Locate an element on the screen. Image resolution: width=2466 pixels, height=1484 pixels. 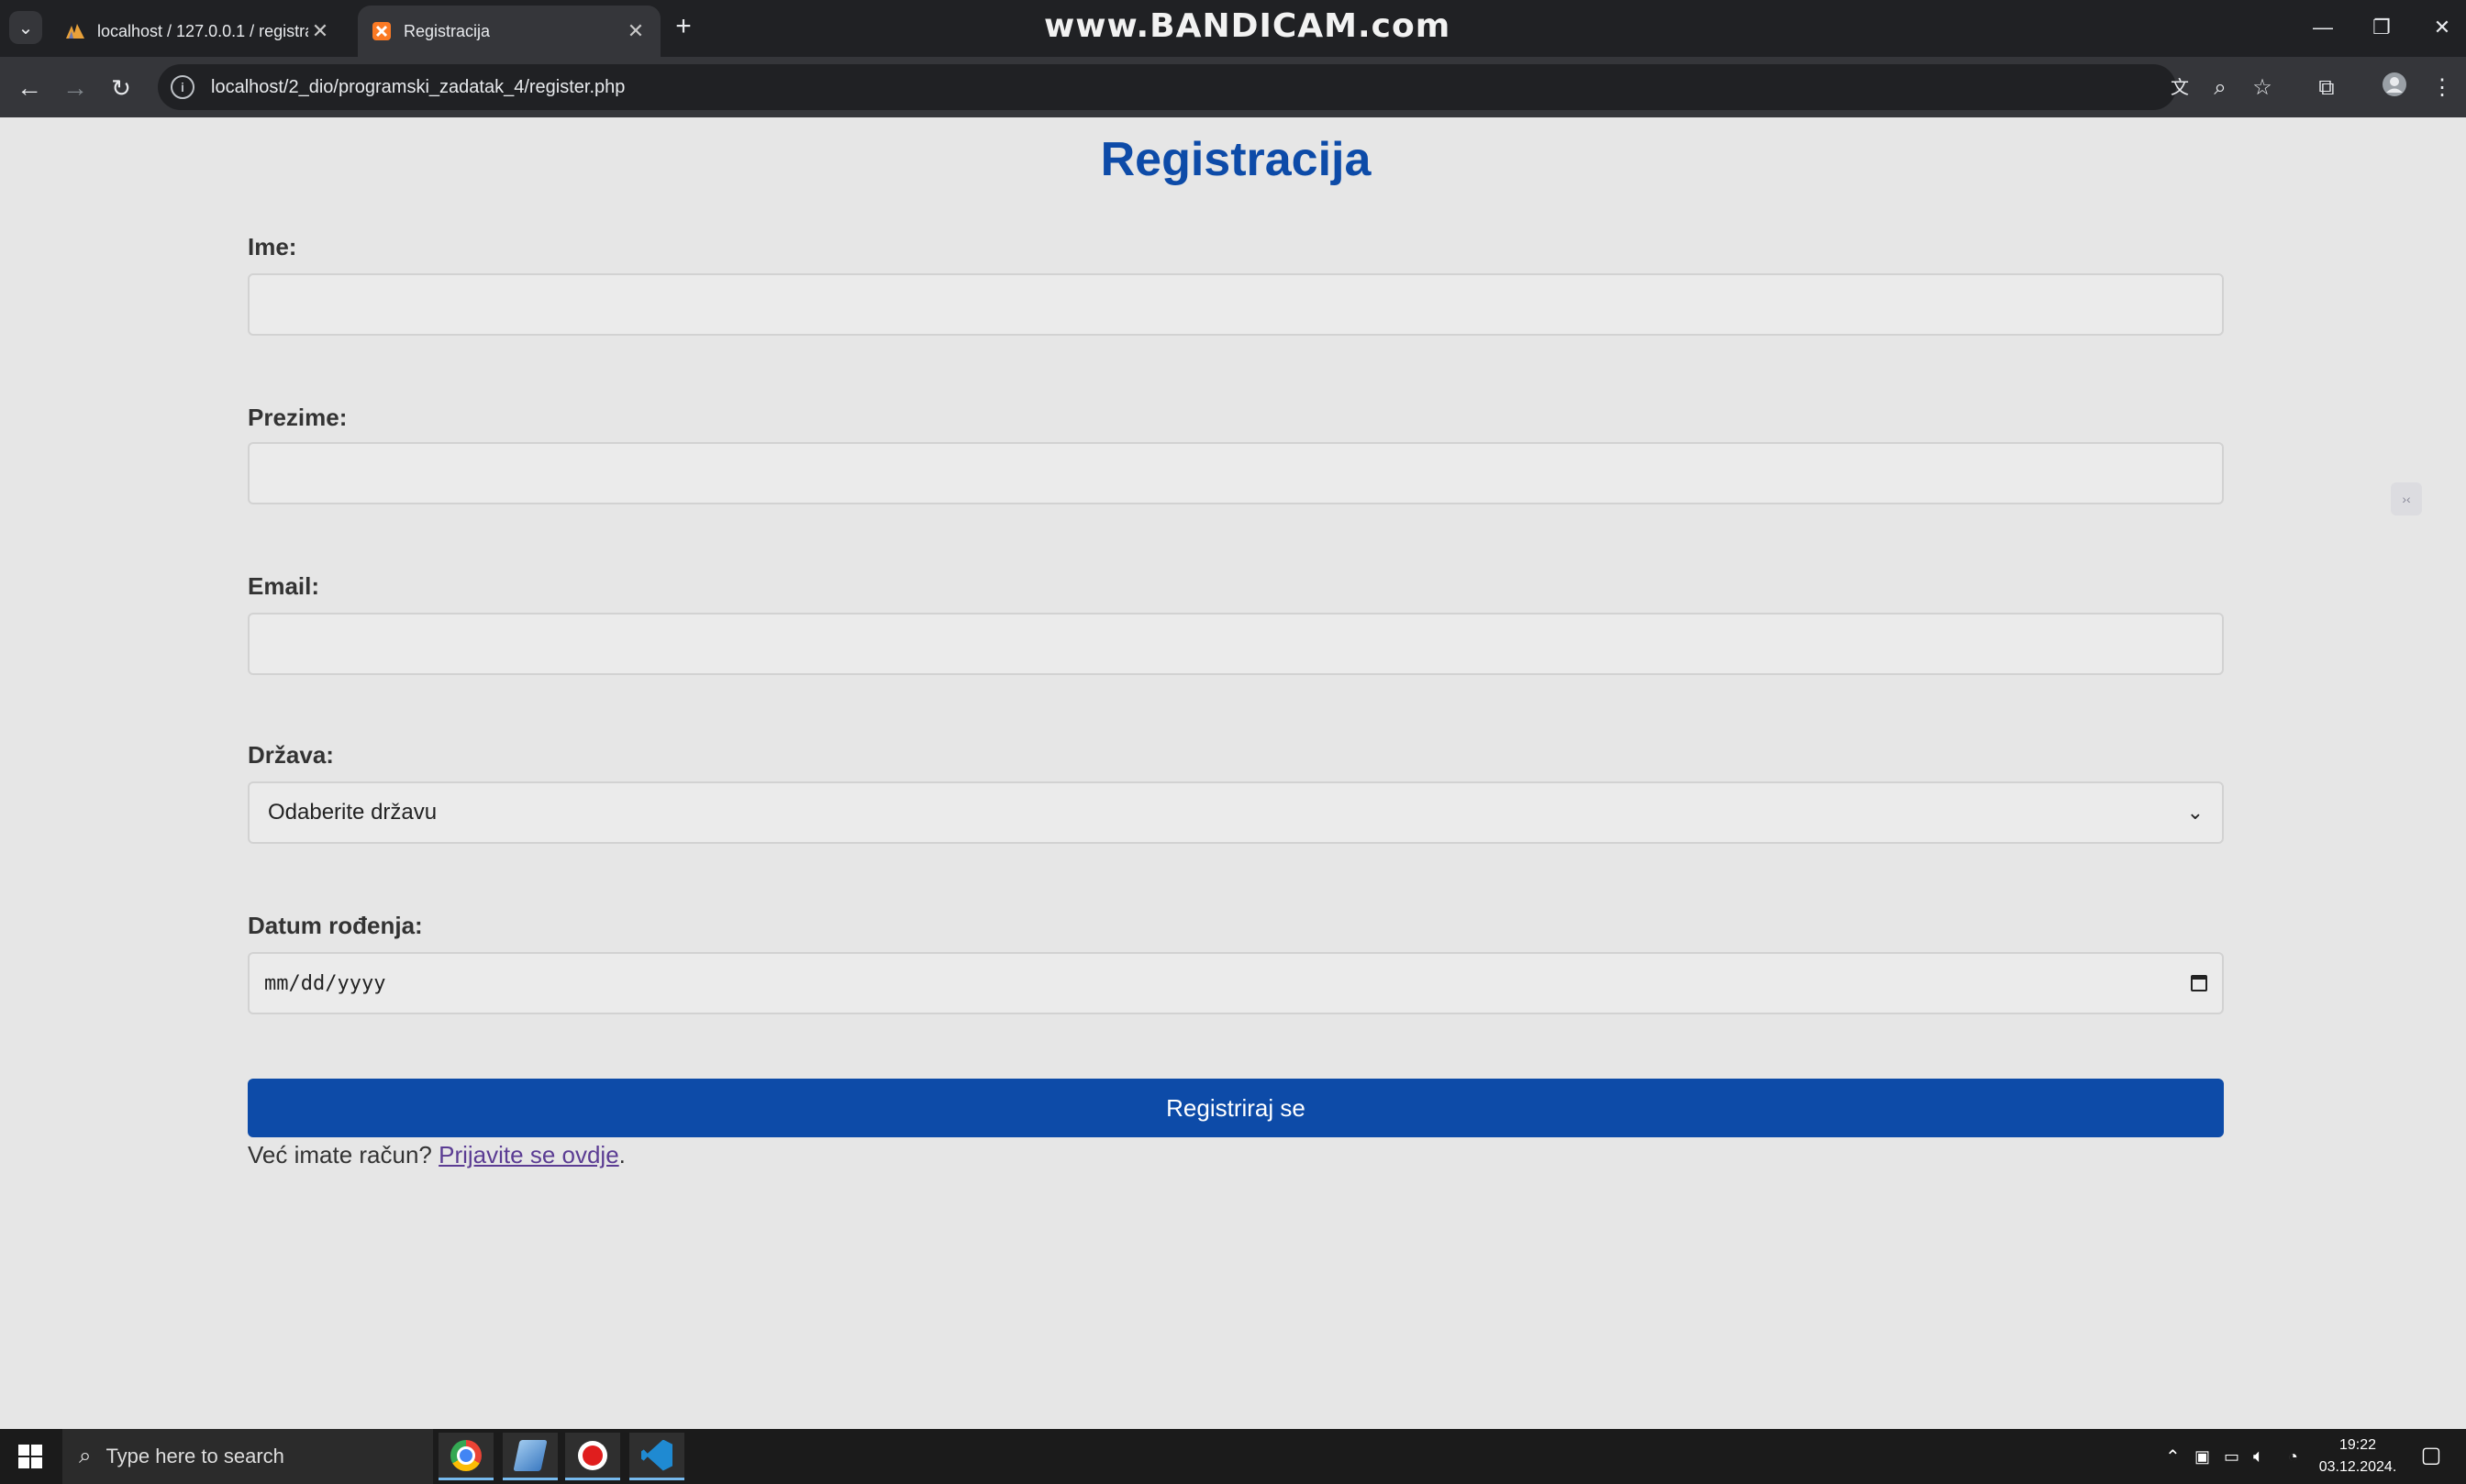
taskbar-bandicam is located at coordinates (592, 1456).